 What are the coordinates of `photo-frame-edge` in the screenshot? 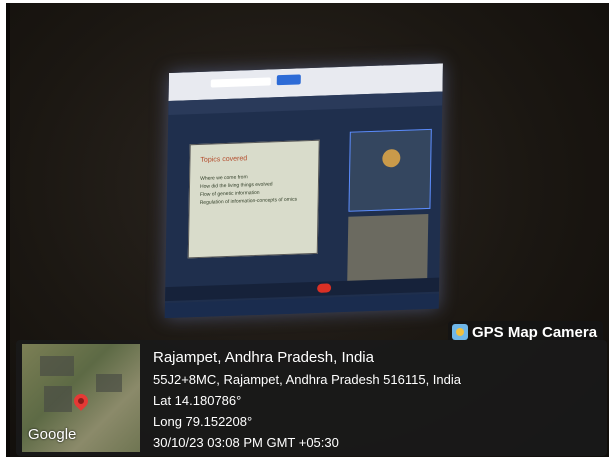 It's located at (8, 230).